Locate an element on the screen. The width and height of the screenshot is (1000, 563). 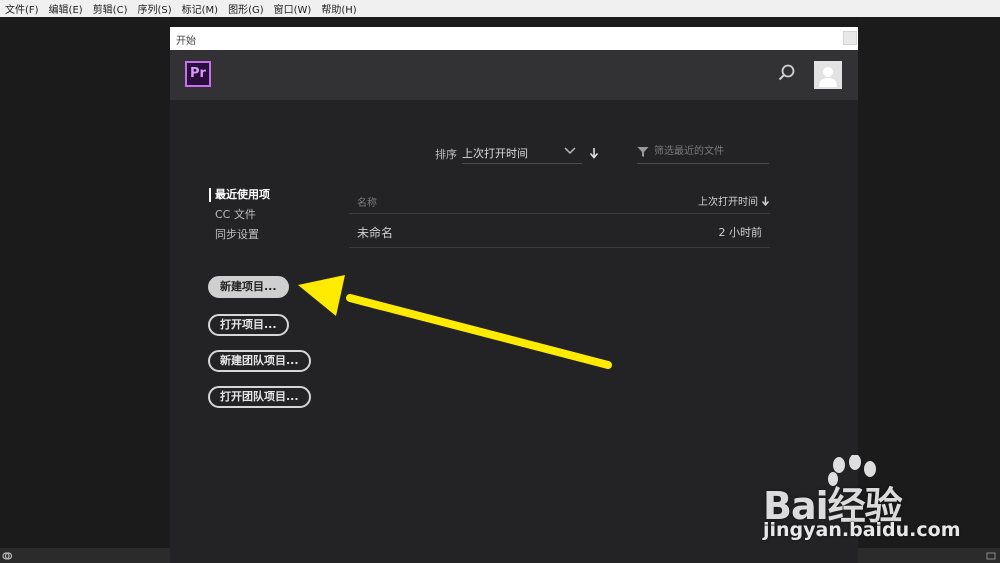
side-nav: 最近使用项 CC 文件 同步设置 is located at coordinates (239, 217).